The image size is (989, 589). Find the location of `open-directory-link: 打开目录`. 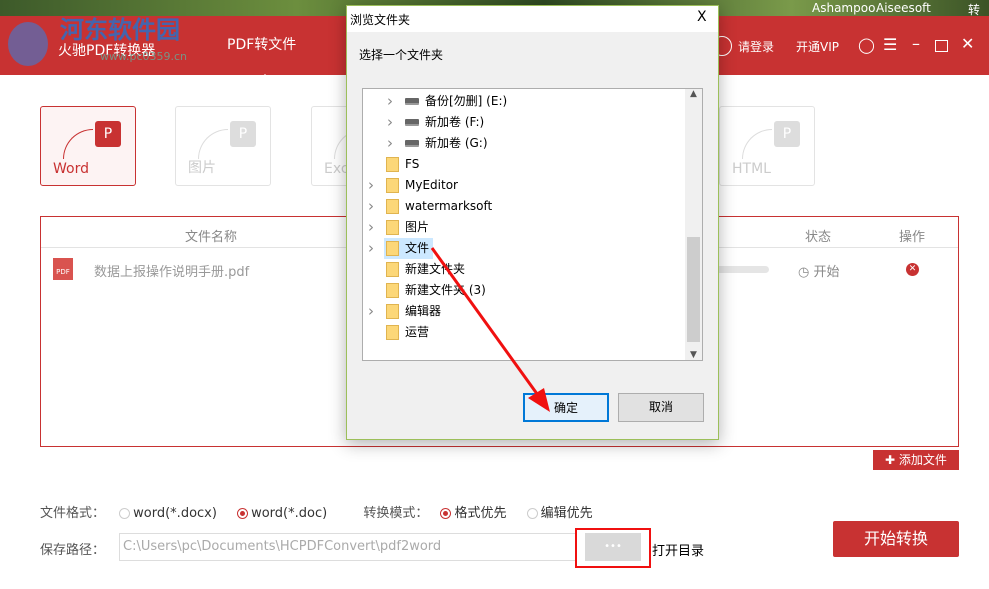

open-directory-link: 打开目录 is located at coordinates (678, 549).